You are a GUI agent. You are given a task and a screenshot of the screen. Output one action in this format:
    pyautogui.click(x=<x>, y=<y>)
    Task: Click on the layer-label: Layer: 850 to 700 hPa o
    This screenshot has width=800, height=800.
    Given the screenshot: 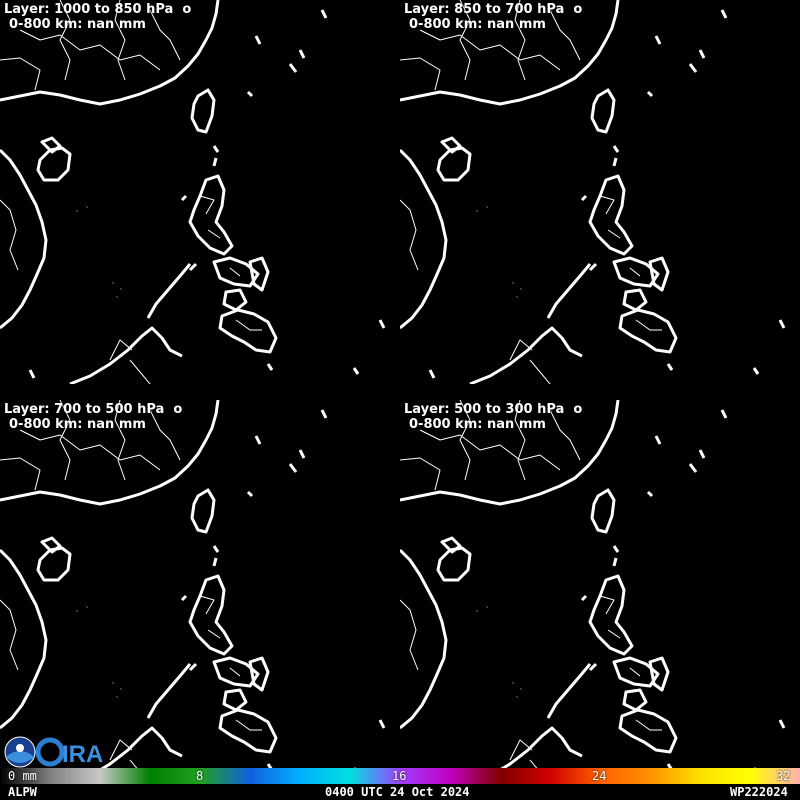 What is the action you would take?
    pyautogui.click(x=493, y=9)
    